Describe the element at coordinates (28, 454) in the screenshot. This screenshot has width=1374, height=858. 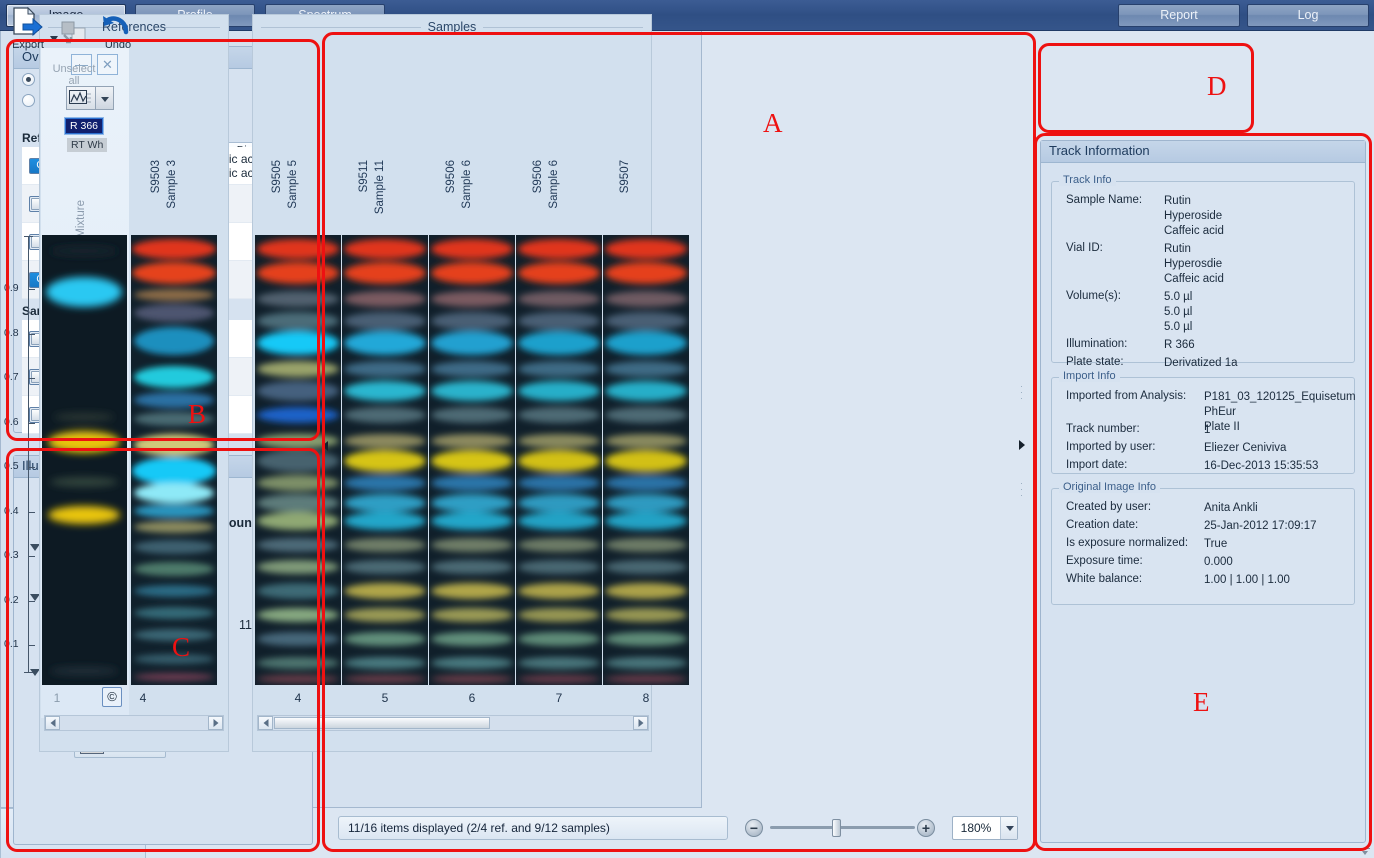
I see `left-axis` at that location.